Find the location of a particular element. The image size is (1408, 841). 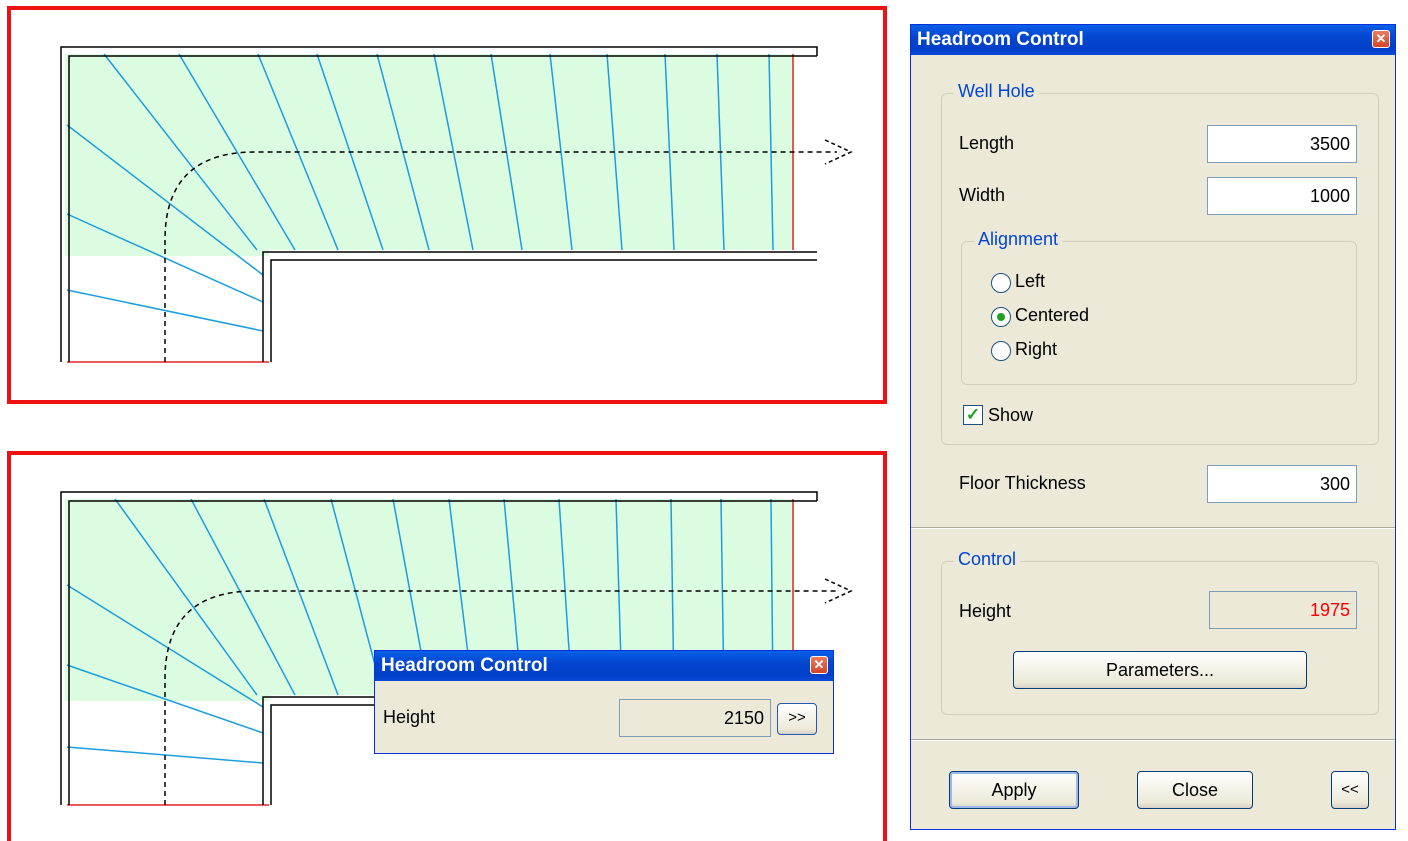

dialog-title: Headroom Control is located at coordinates (1000, 39).